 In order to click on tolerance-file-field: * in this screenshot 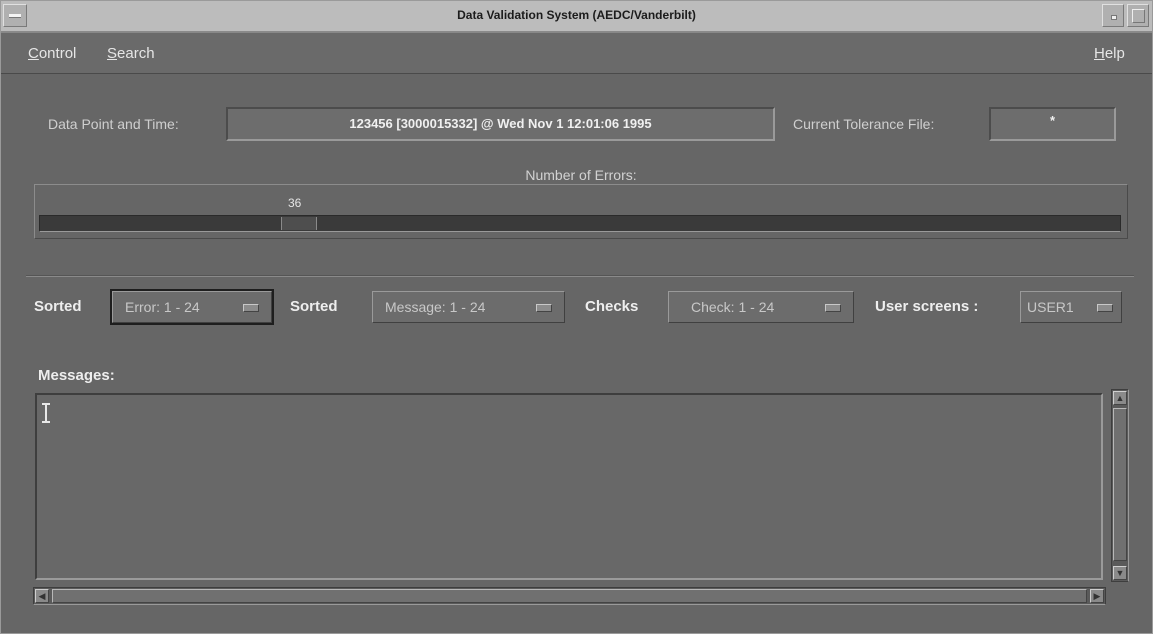, I will do `click(1052, 124)`.